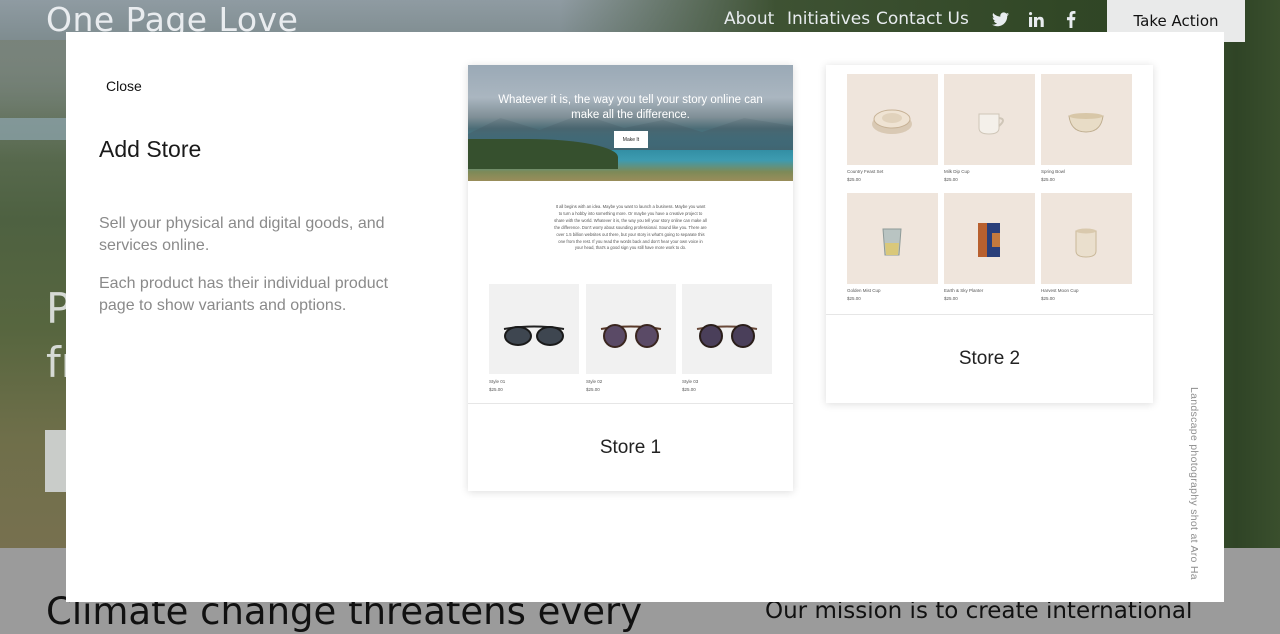 This screenshot has height=634, width=1280. I want to click on modal-title: Add Store, so click(150, 149).